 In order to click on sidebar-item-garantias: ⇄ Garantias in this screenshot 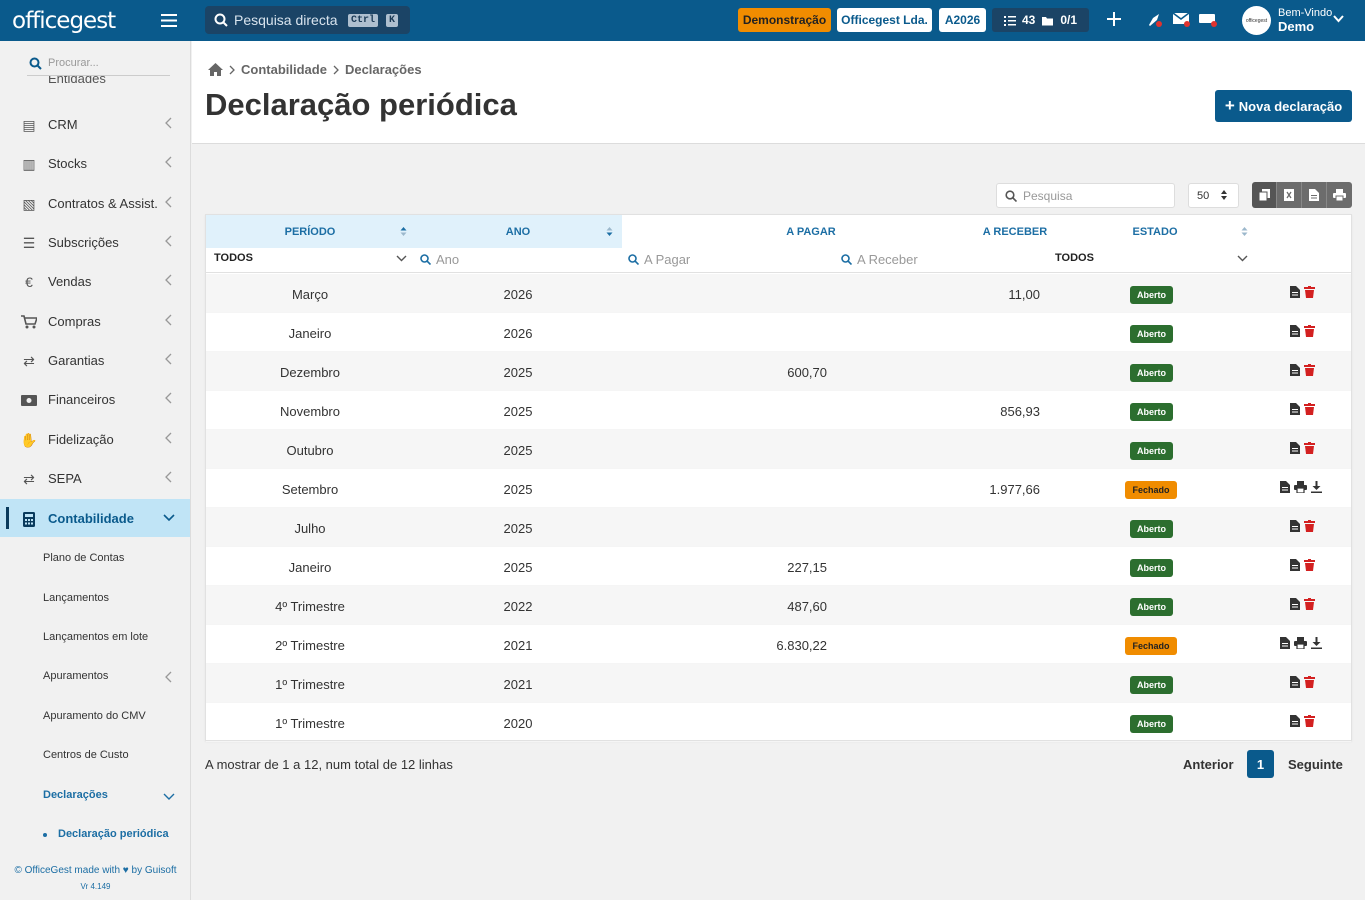, I will do `click(95, 360)`.